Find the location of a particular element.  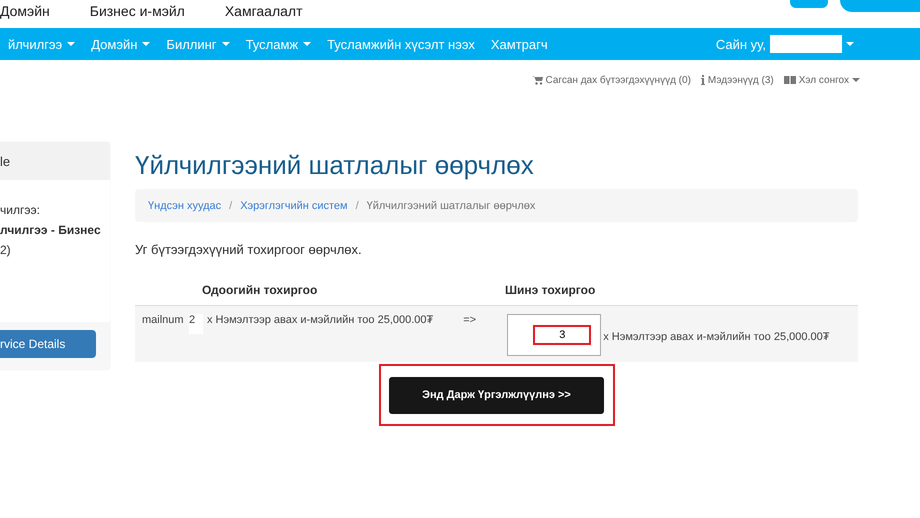

nav-item: Тусламжийн хүсэлт нээх is located at coordinates (401, 44).